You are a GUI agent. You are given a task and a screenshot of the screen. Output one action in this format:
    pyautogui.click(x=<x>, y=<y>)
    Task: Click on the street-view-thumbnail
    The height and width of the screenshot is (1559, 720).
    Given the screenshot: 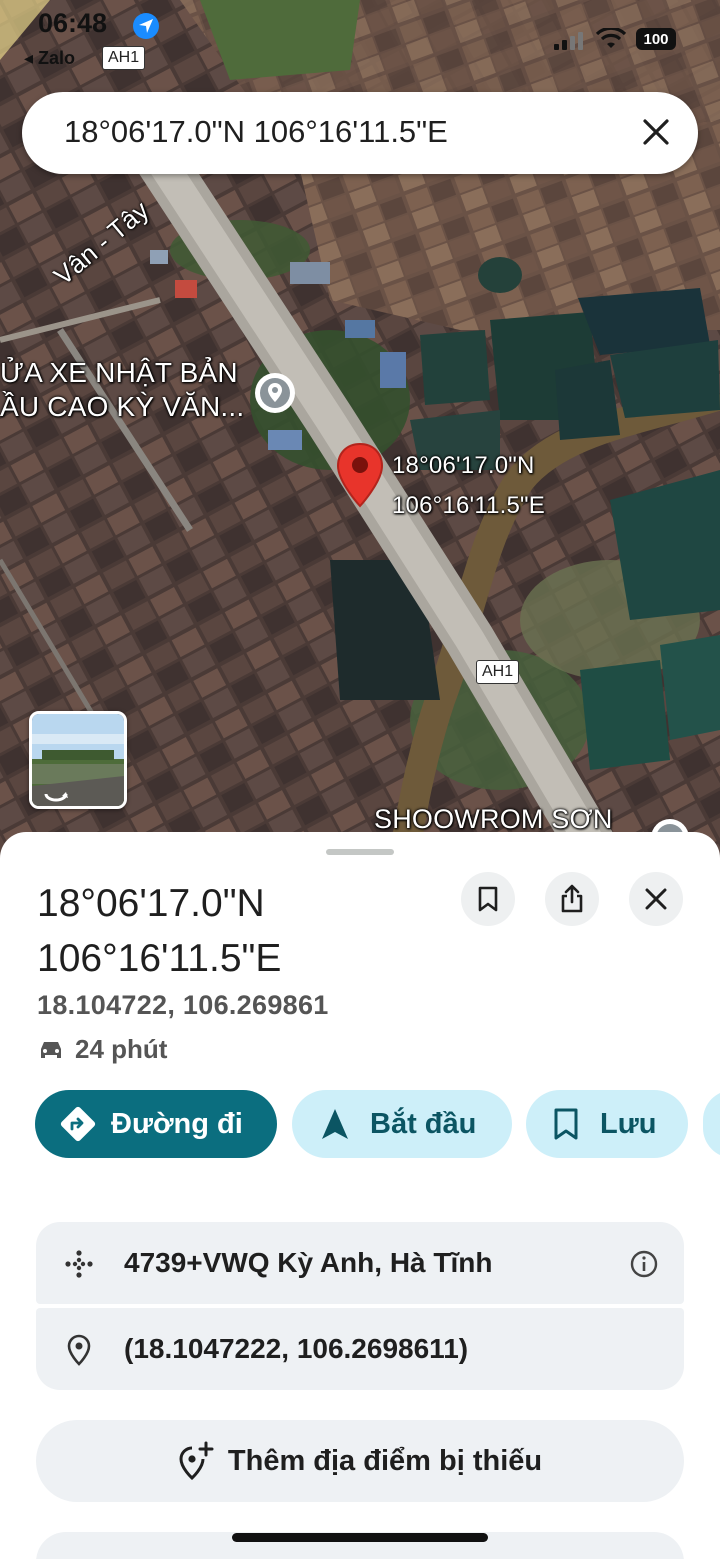 What is the action you would take?
    pyautogui.click(x=78, y=760)
    